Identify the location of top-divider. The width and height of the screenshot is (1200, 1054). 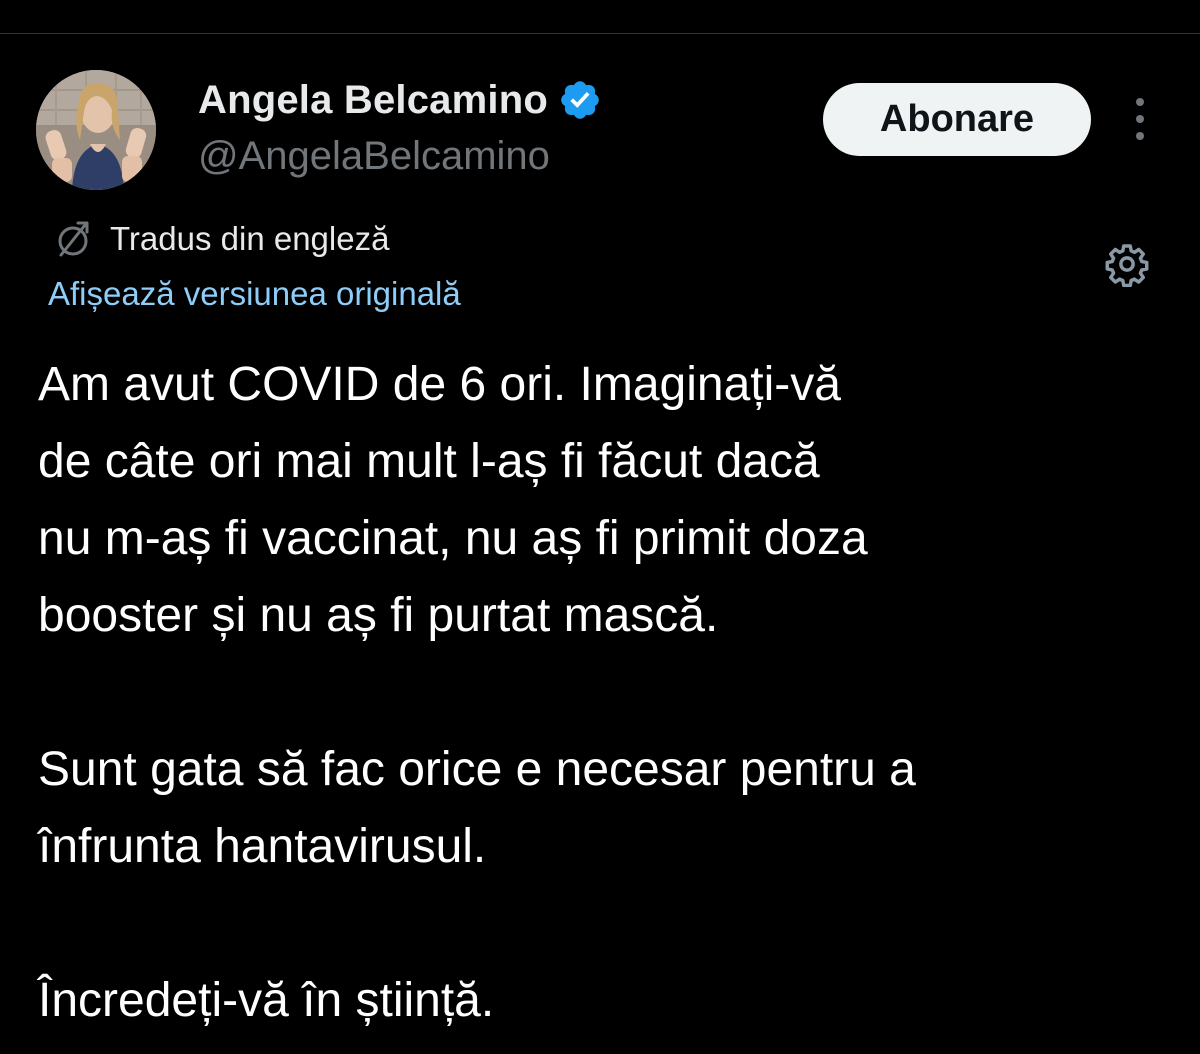
(600, 33).